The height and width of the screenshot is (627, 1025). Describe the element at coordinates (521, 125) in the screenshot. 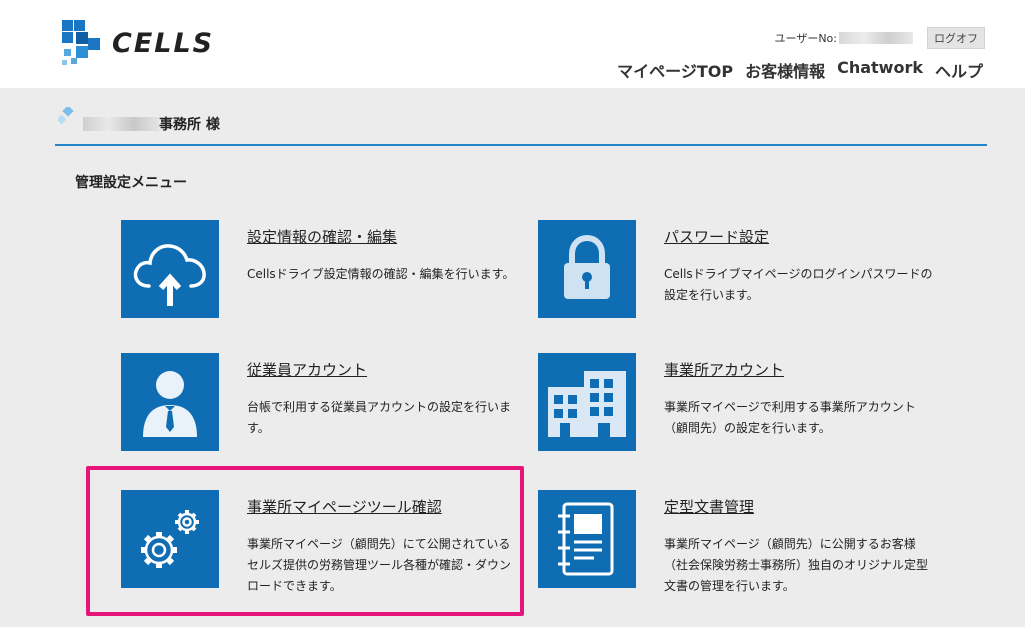

I see `office-bar: 事務所 様` at that location.